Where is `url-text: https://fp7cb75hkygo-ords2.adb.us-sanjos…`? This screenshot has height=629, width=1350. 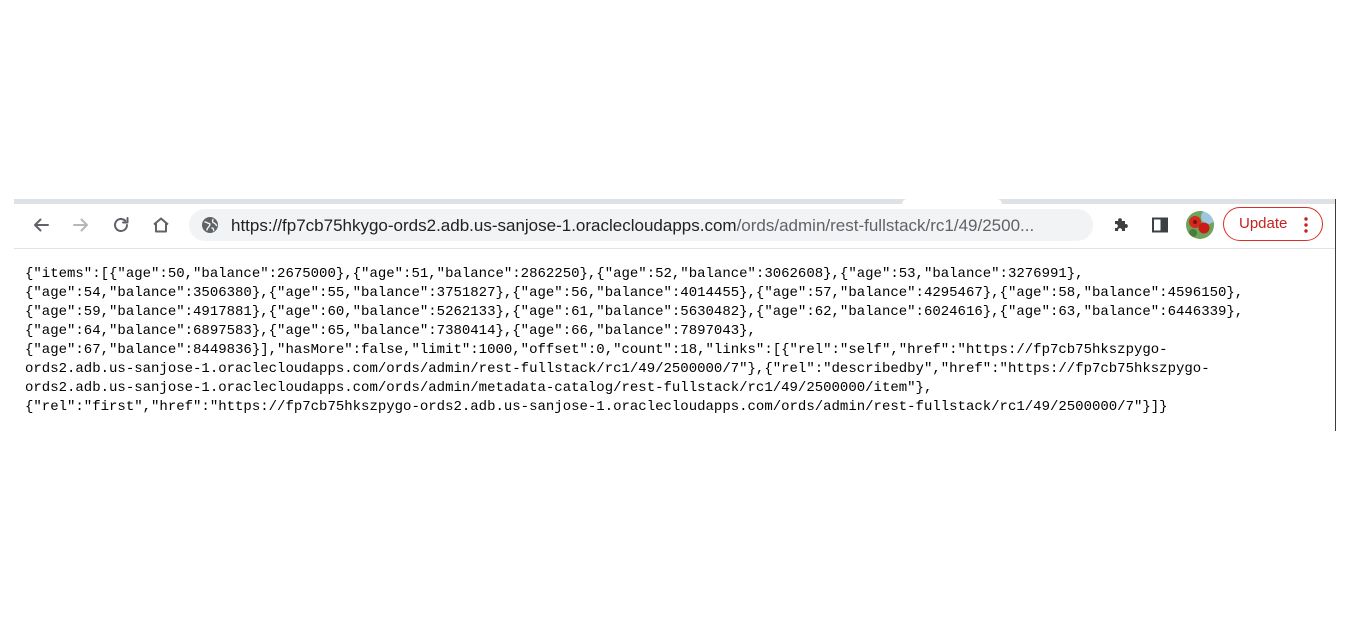
url-text: https://fp7cb75hkygo-ords2.adb.us-sanjos… is located at coordinates (651, 226).